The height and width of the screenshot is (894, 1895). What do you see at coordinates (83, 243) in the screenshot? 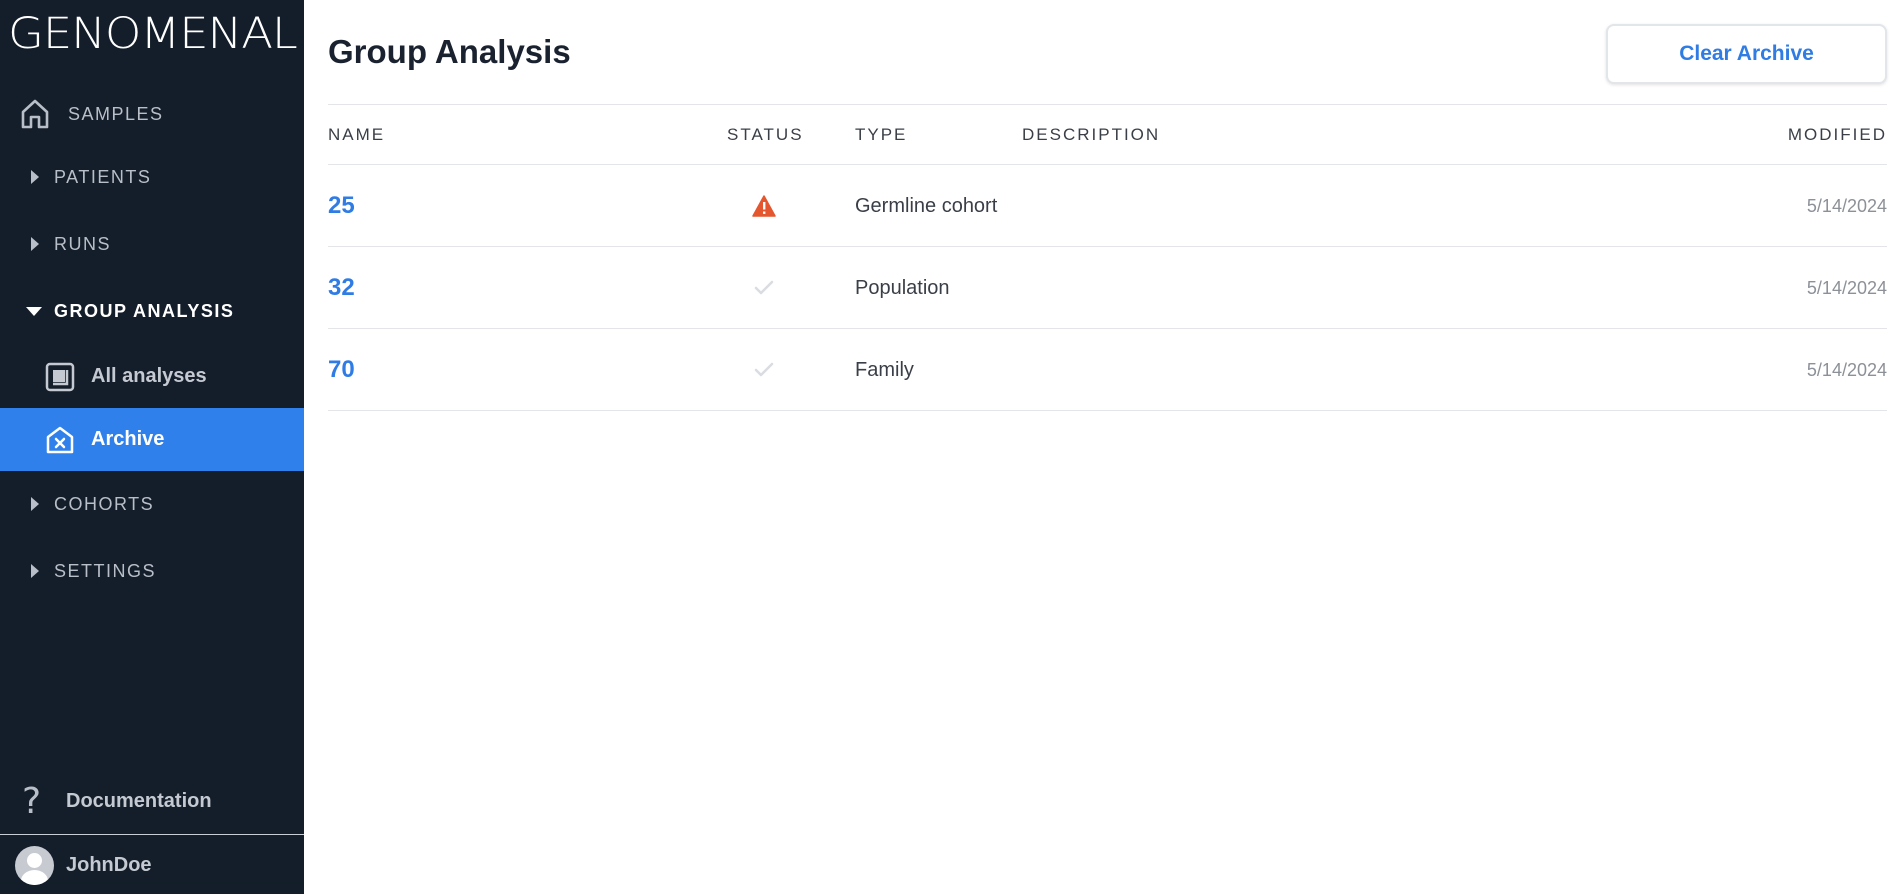
I see `nav-runs-label: RUNS` at bounding box center [83, 243].